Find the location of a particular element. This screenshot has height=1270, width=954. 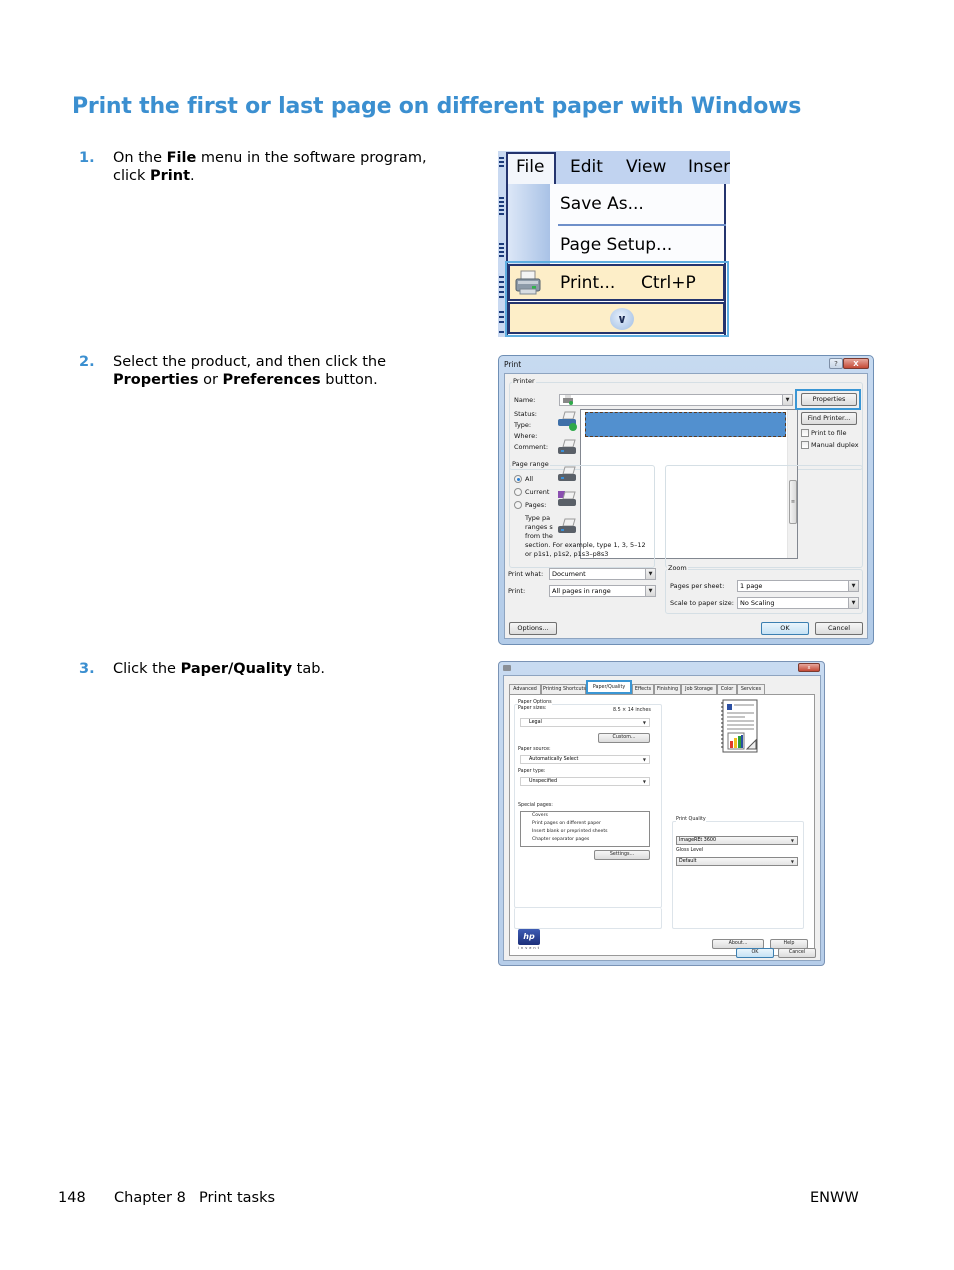

step-keyword: File is located at coordinates (181, 158).